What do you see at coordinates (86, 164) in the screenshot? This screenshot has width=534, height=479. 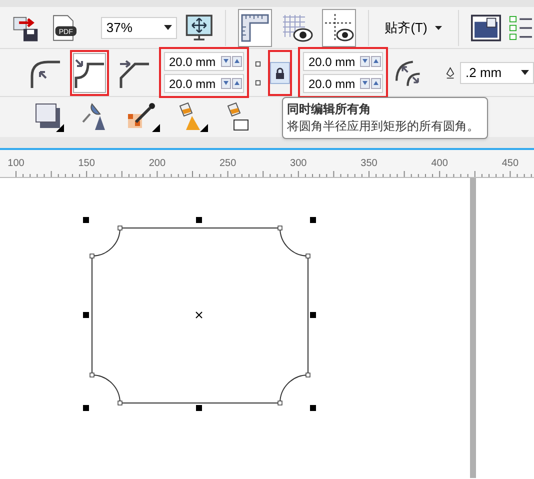 I see `ruler-label: 150` at bounding box center [86, 164].